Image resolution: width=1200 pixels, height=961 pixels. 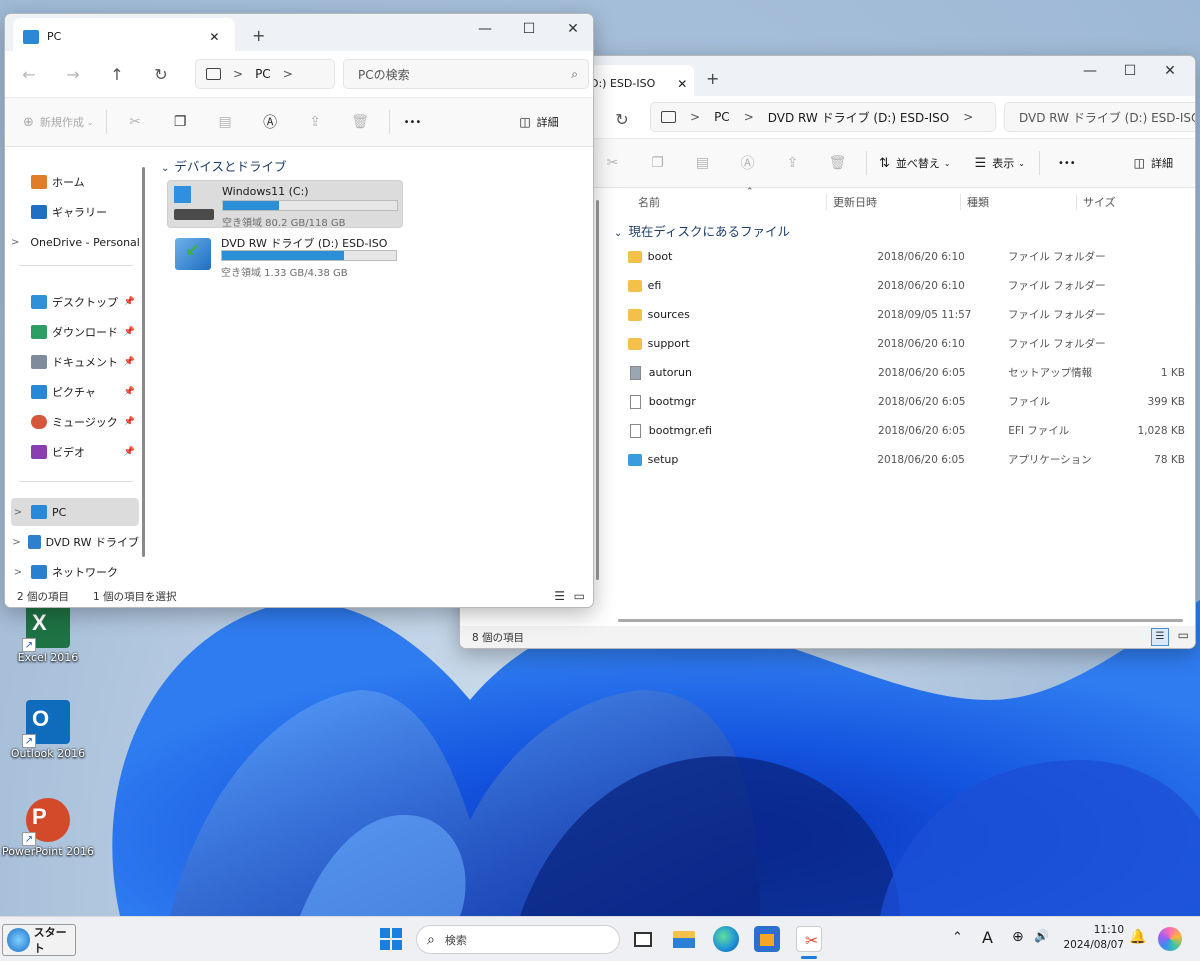 I want to click on clock: 11:10 2024/08/07, so click(x=1093, y=938).